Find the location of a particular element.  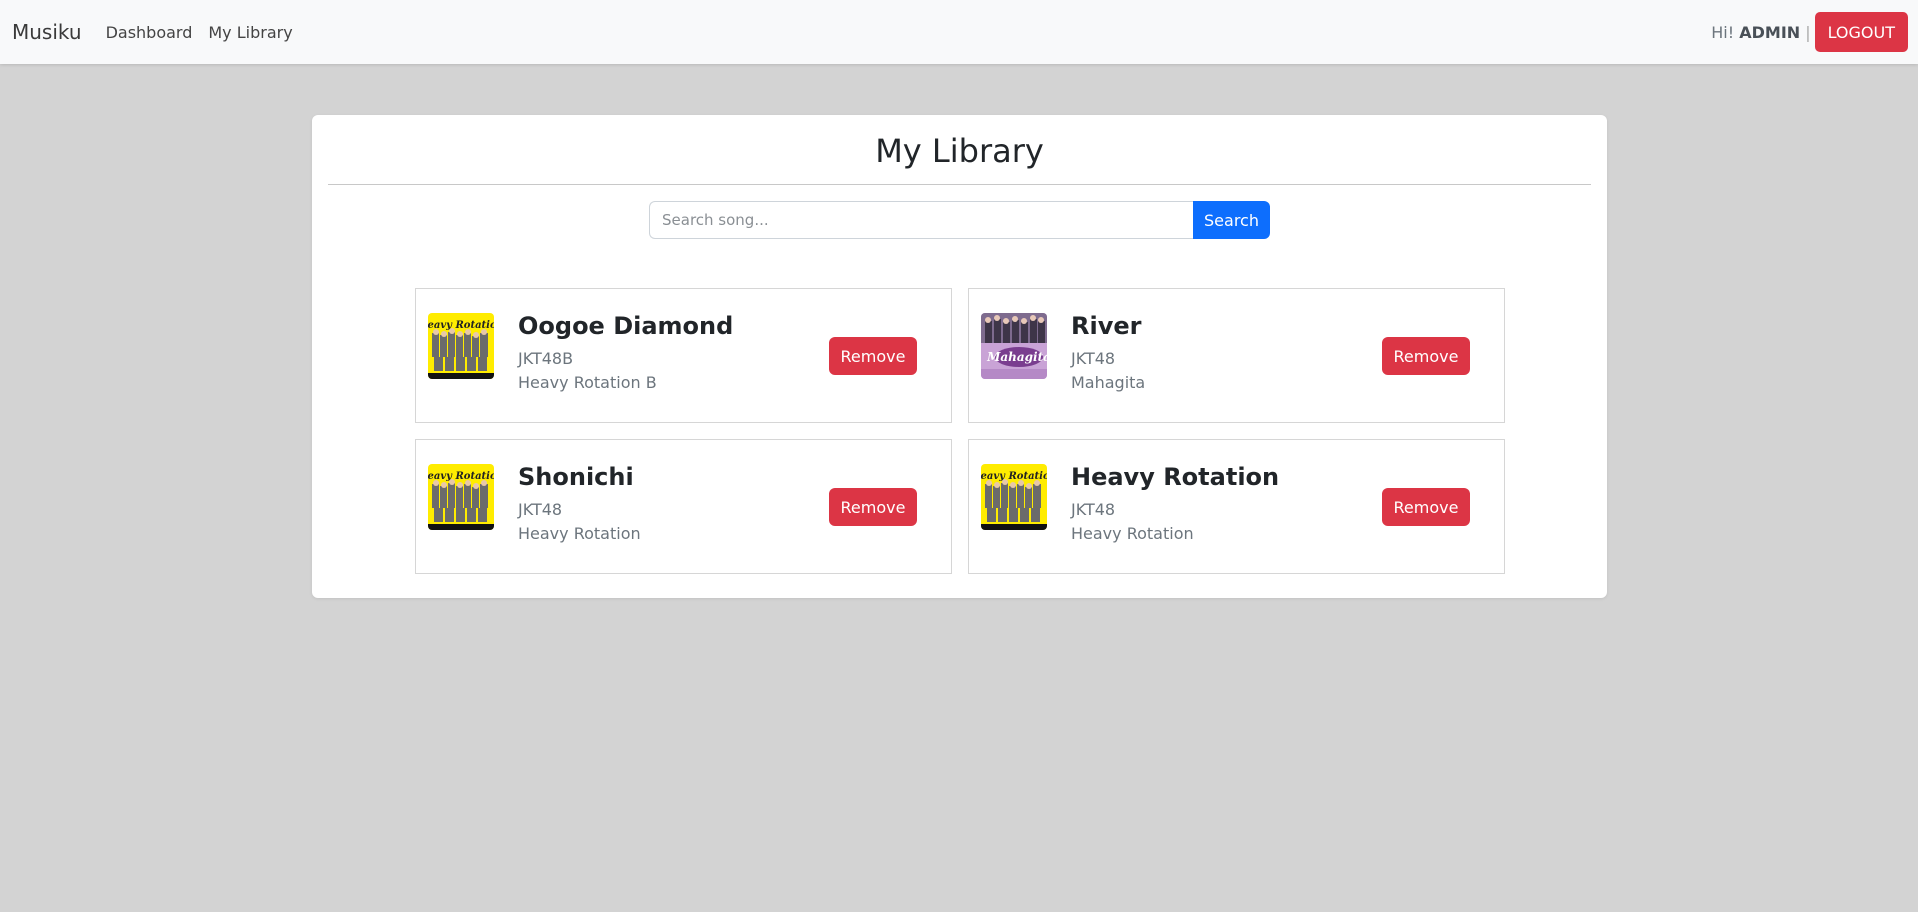

logout-button: LOGOUT is located at coordinates (1861, 32).